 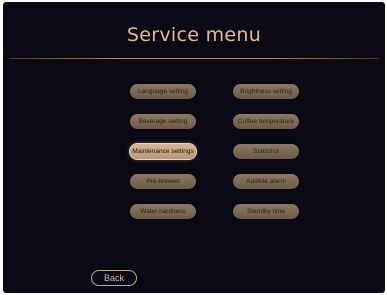 I want to click on back-button: Back, so click(x=114, y=278).